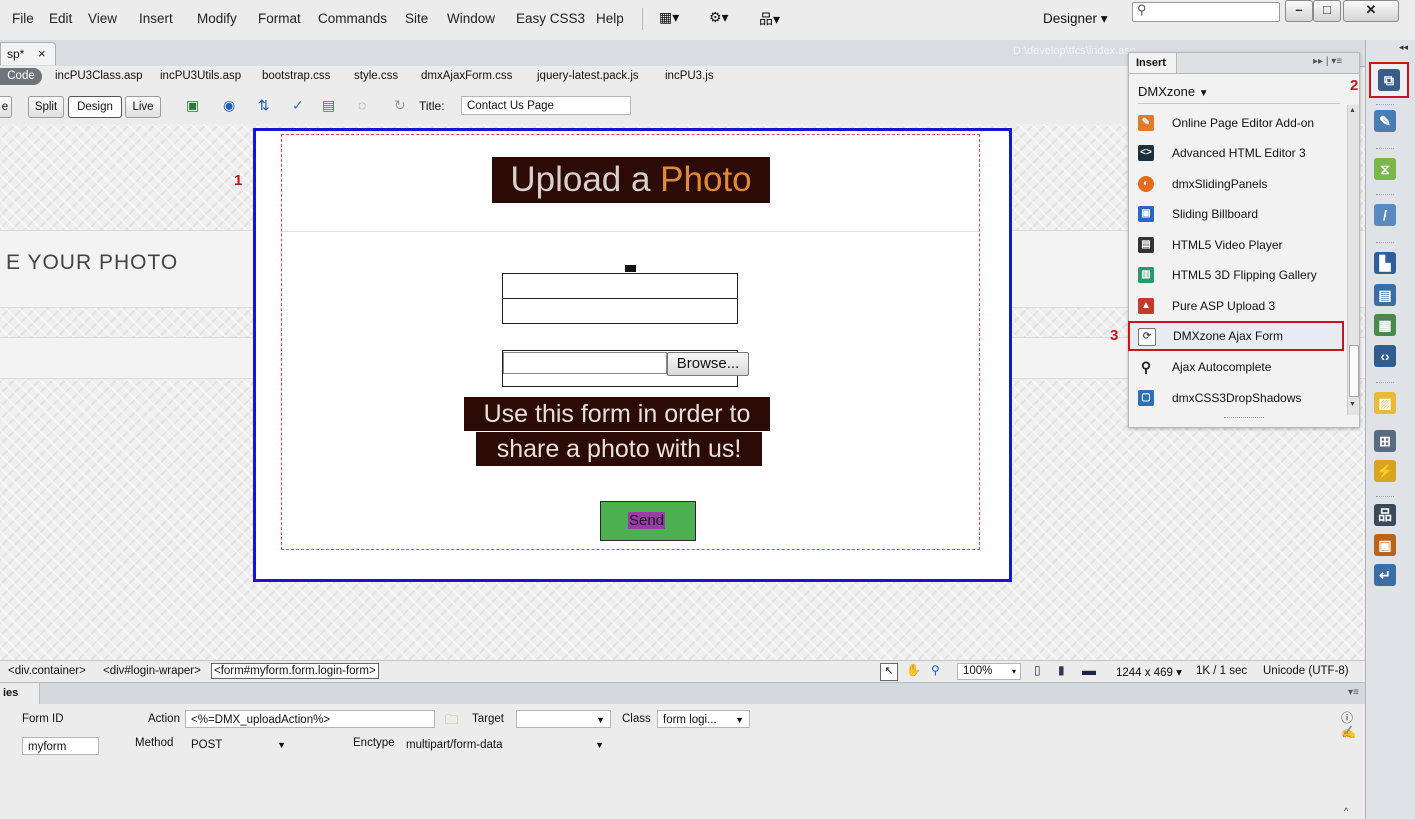 The image size is (1415, 819). I want to click on multiscreen-icon: ▣, so click(192, 105).